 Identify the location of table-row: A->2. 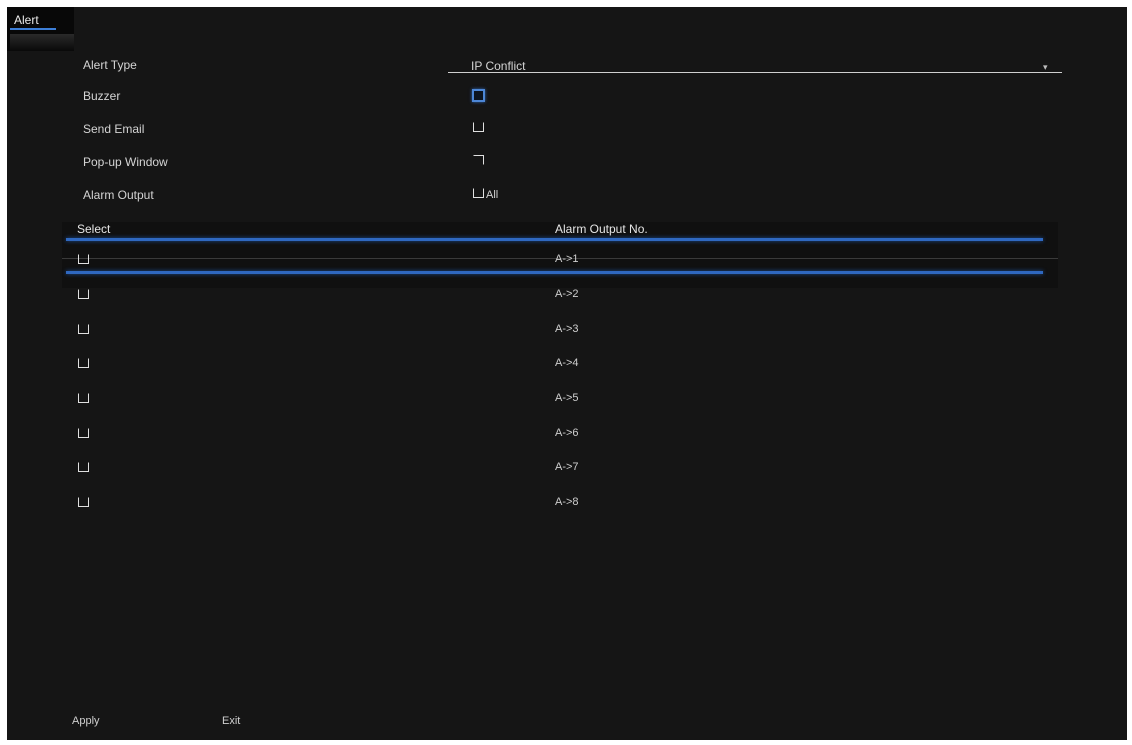
(567, 295).